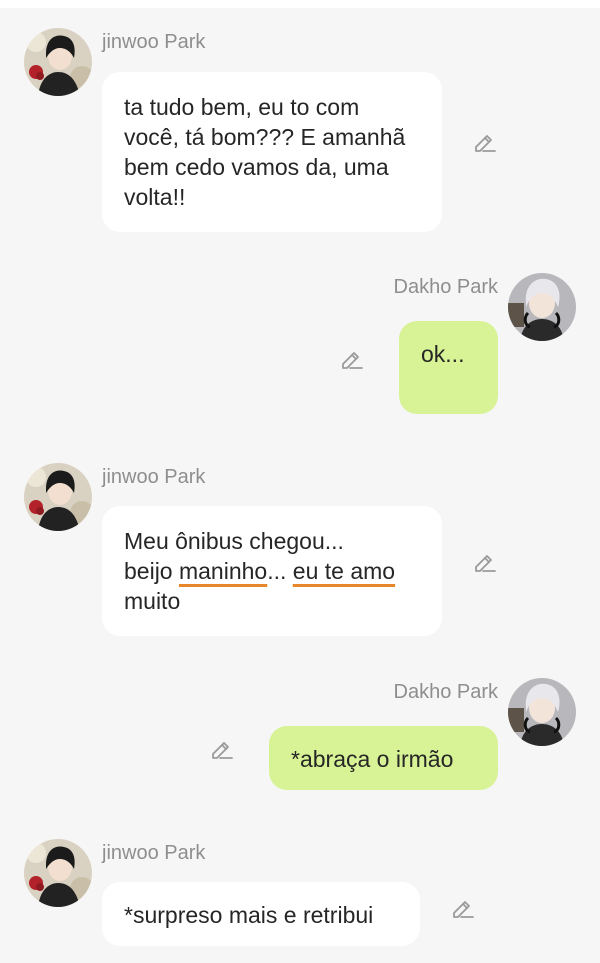 Image resolution: width=600 pixels, height=963 pixels. What do you see at coordinates (256, 167) in the screenshot?
I see `message-line: bem cedo vamos da, uma` at bounding box center [256, 167].